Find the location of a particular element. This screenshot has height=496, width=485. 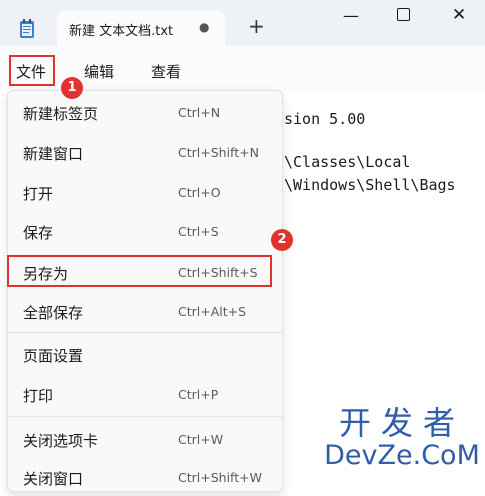

menu-item-label: 关闭选项卡 is located at coordinates (61, 441).